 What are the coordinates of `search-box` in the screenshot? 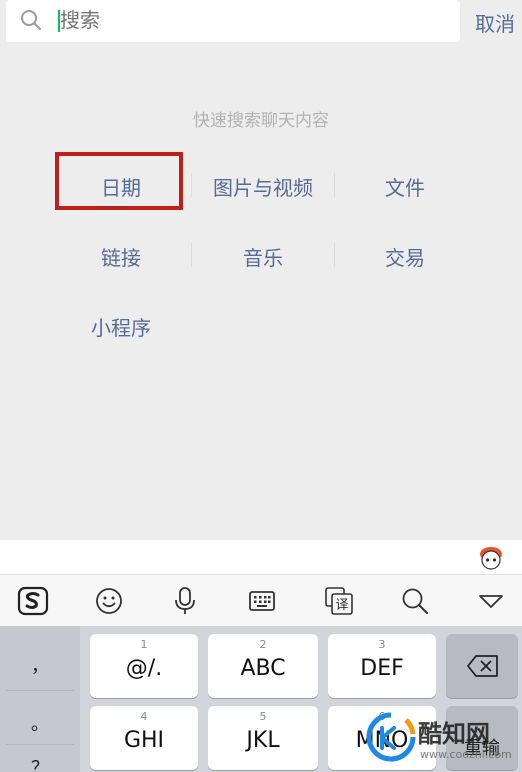 It's located at (233, 21).